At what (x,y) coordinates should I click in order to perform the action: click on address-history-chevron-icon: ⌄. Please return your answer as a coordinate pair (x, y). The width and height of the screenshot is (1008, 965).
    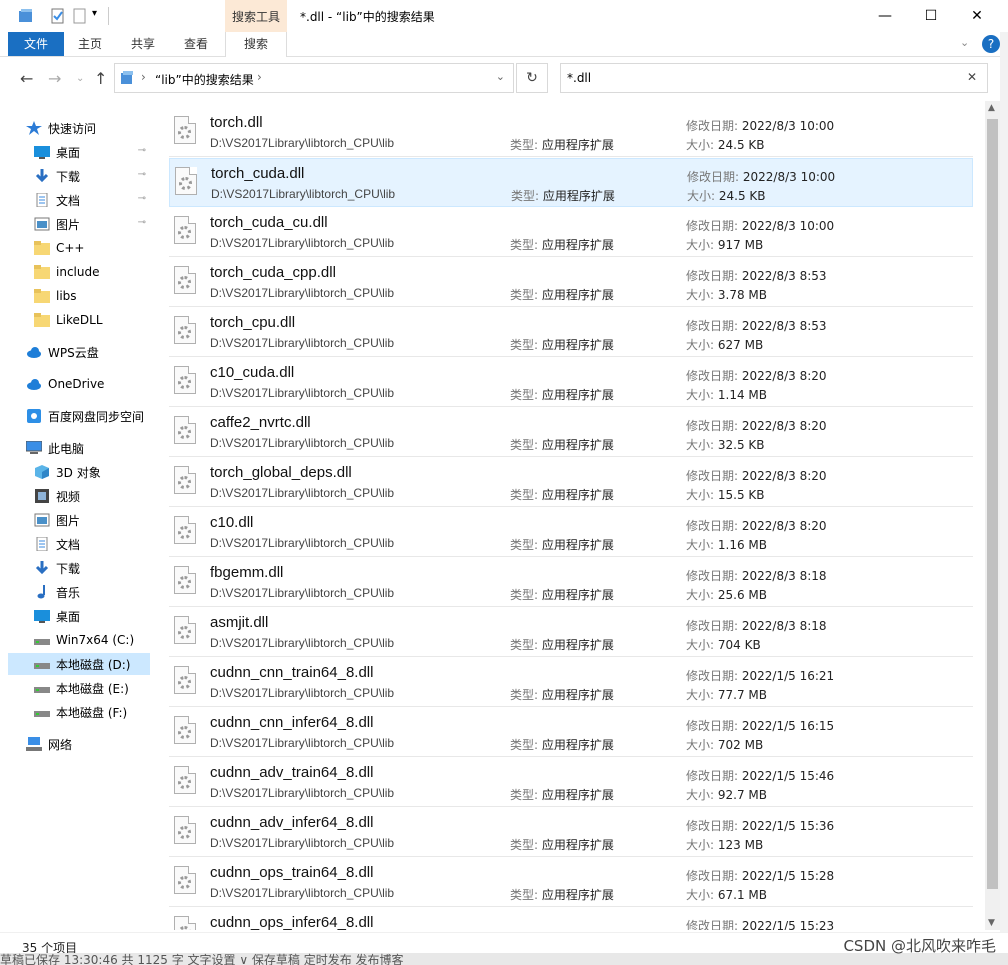
    Looking at the image, I should click on (500, 76).